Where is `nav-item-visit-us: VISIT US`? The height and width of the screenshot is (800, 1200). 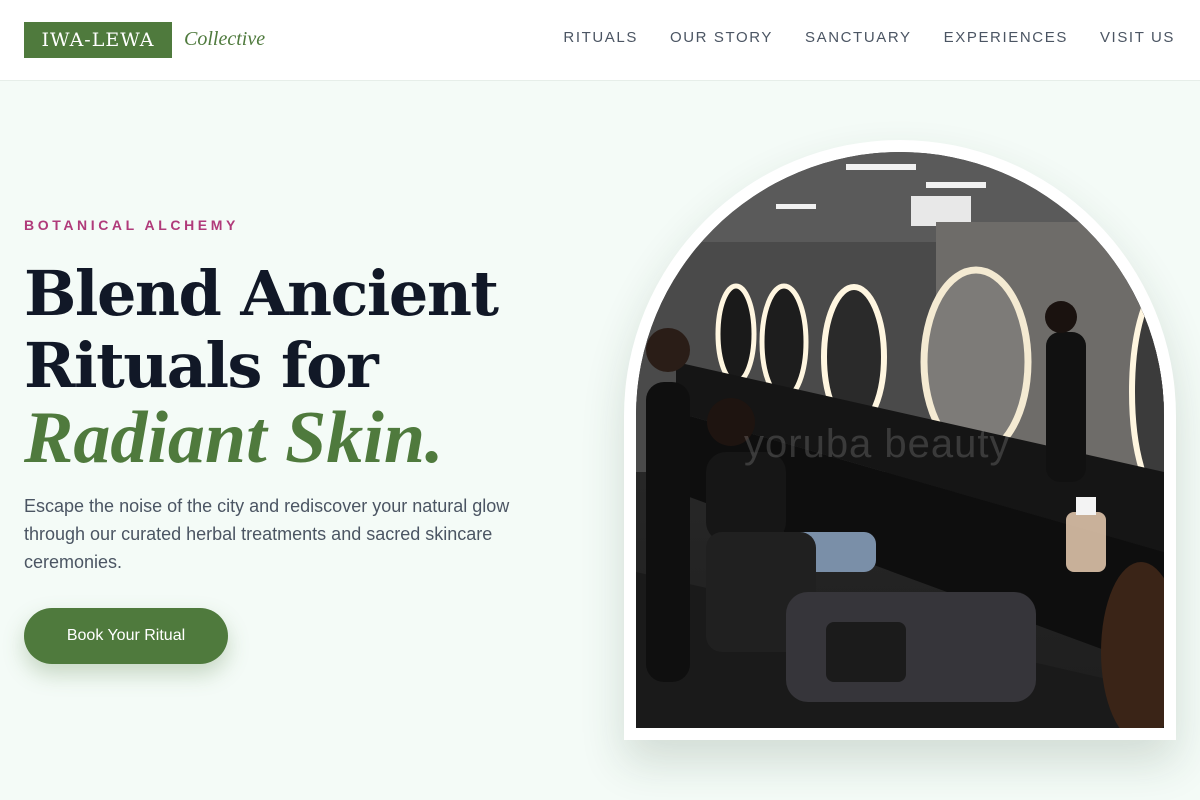 nav-item-visit-us: VISIT US is located at coordinates (1137, 37).